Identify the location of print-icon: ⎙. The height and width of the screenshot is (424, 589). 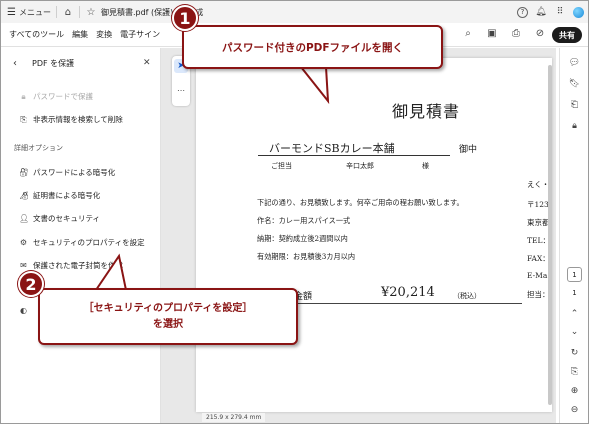
(516, 33).